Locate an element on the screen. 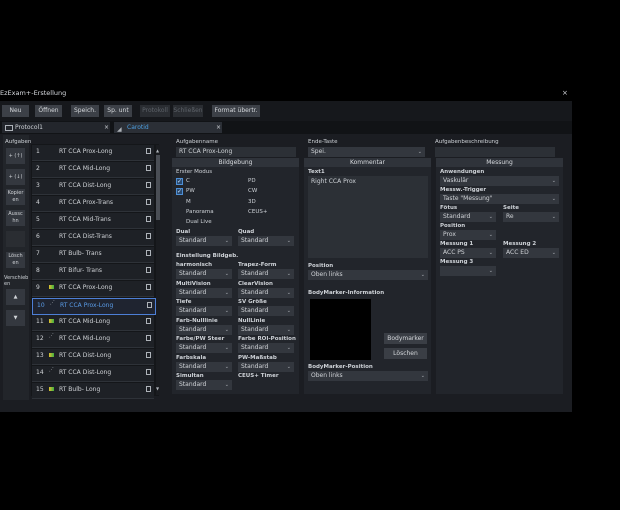 The image size is (620, 510). task-row: 7 RT Bulb- Trans is located at coordinates (93, 255).